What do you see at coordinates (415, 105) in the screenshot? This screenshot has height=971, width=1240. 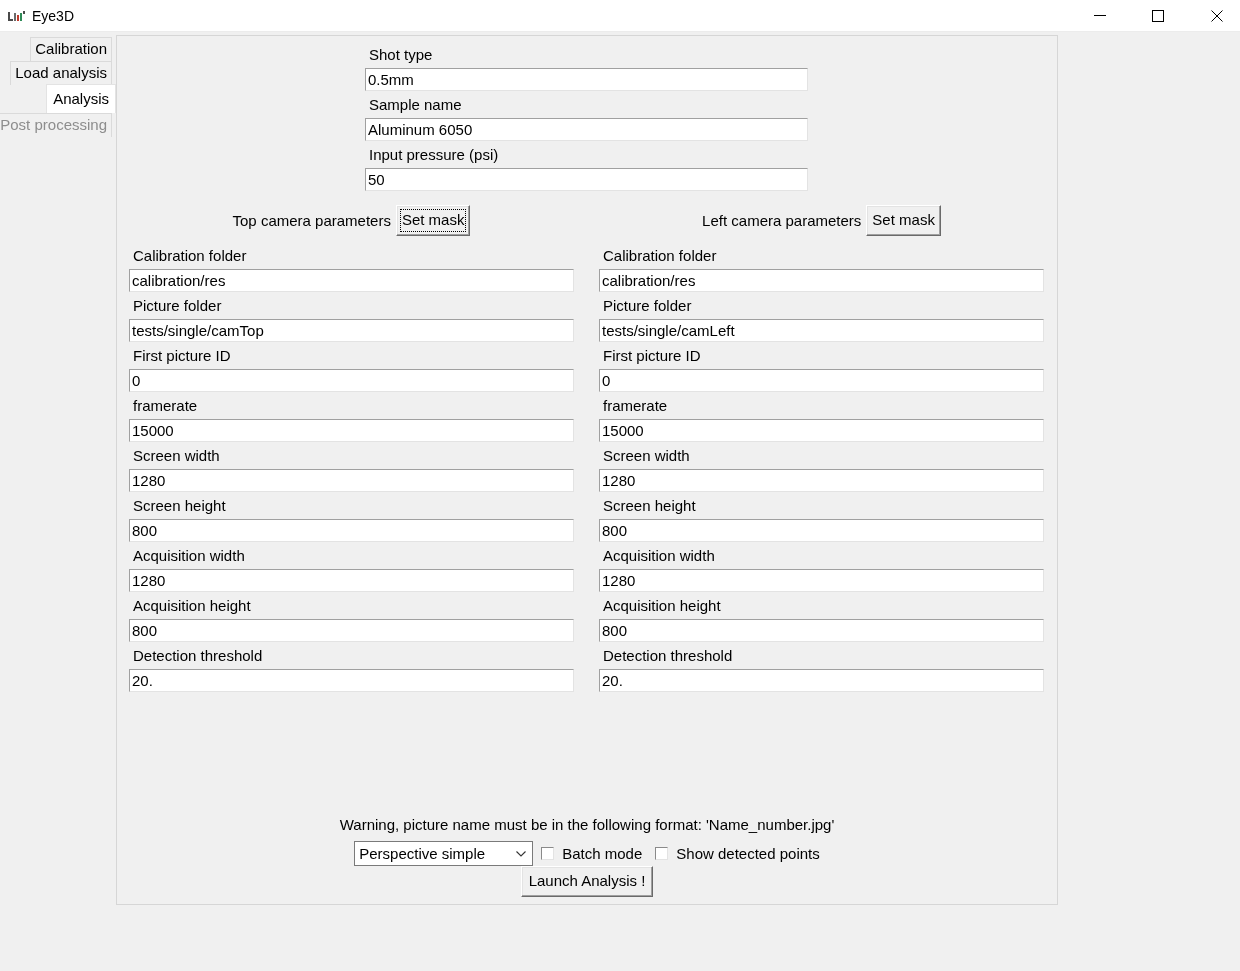 I see `field-label: Sample name` at bounding box center [415, 105].